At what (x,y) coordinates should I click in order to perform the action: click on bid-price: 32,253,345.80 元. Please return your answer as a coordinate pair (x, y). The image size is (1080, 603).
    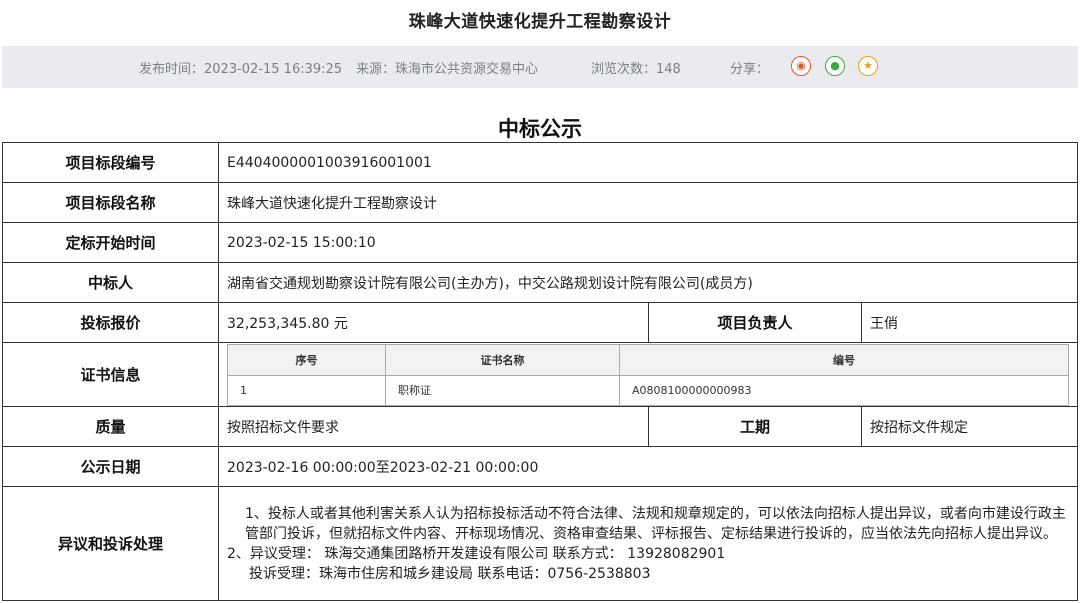
    Looking at the image, I should click on (433, 322).